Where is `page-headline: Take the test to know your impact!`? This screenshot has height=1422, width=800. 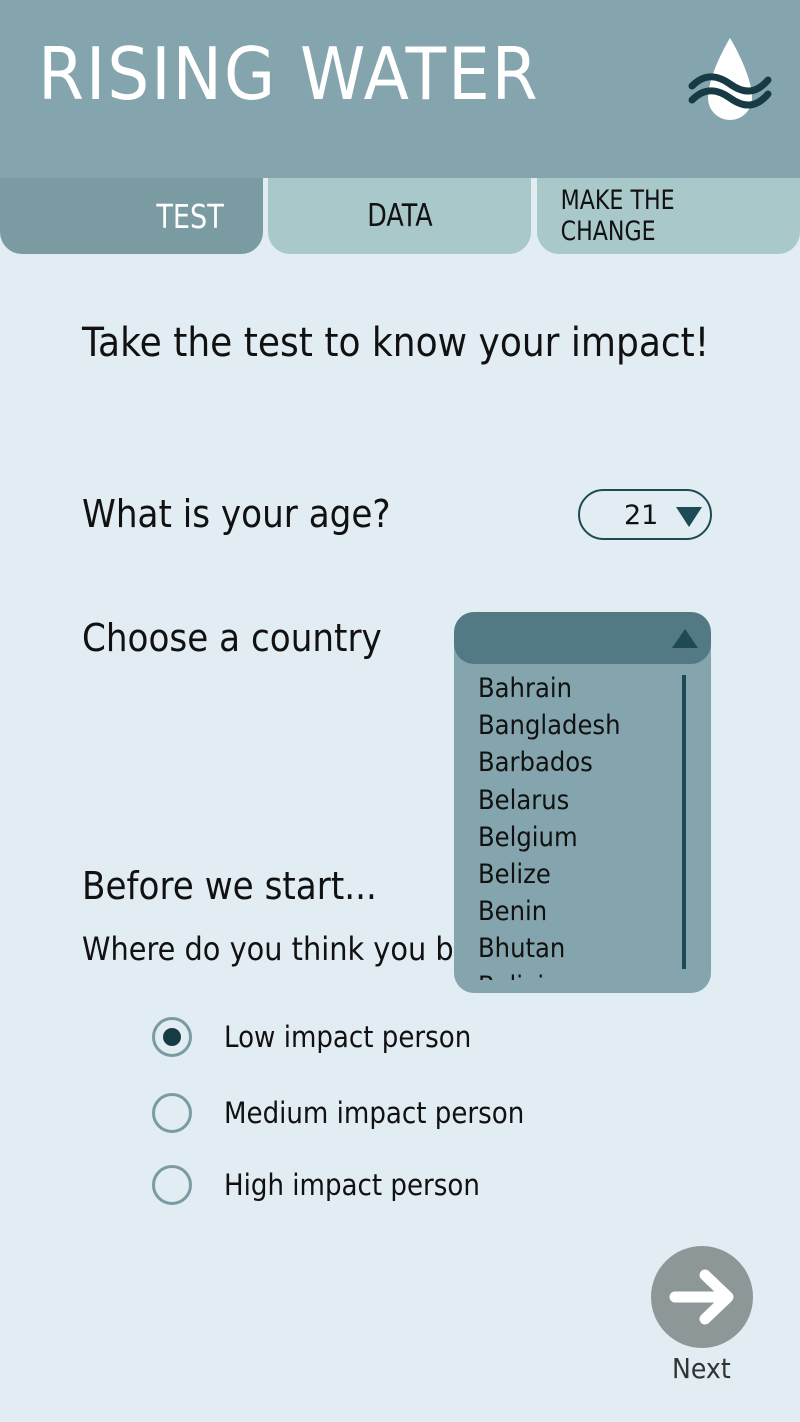 page-headline: Take the test to know your impact! is located at coordinates (396, 343).